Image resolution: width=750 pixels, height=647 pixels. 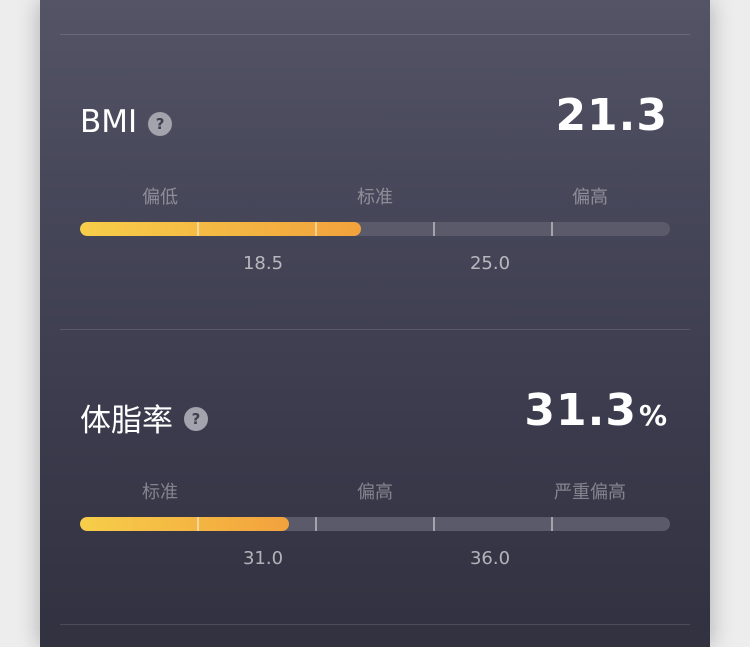 What do you see at coordinates (590, 492) in the screenshot?
I see `body-fat-category-very-high: 严重偏高` at bounding box center [590, 492].